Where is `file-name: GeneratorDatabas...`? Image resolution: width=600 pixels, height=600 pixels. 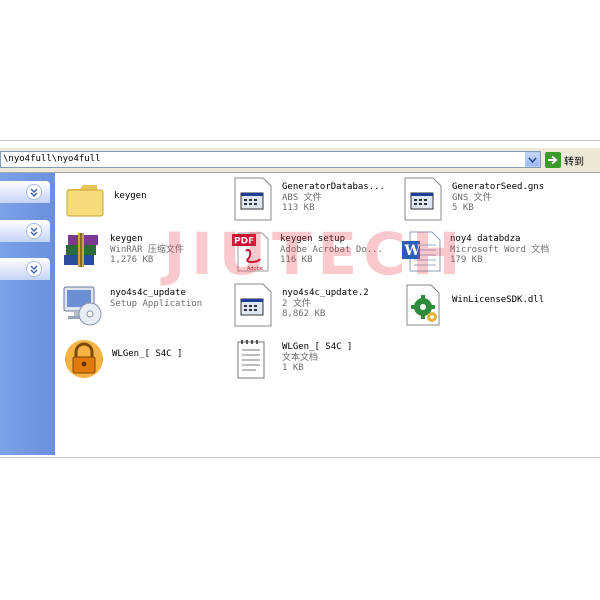
file-name: GeneratorDatabas... is located at coordinates (333, 187).